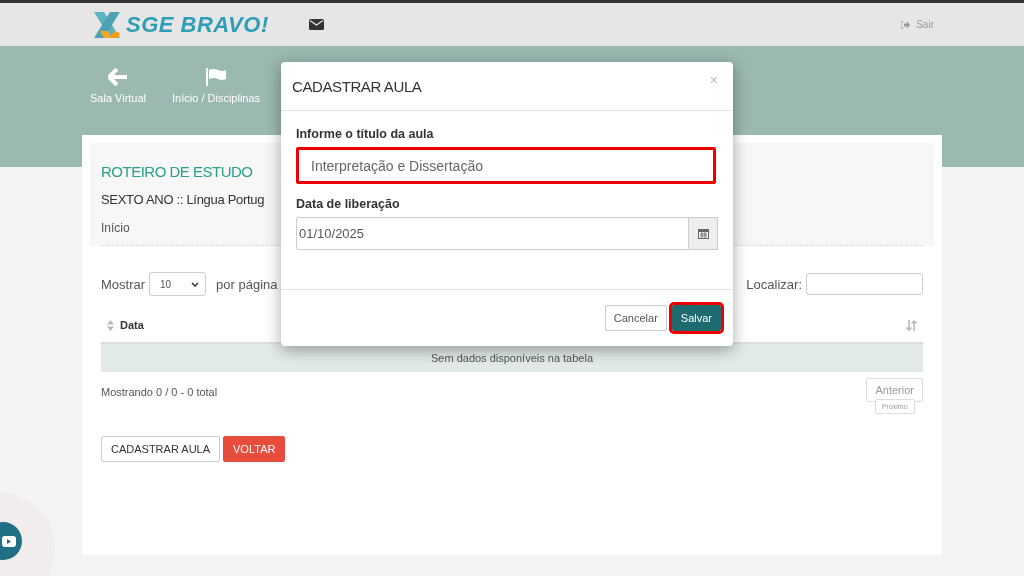 This screenshot has height=576, width=1024. What do you see at coordinates (906, 24) in the screenshot?
I see `logout-icon` at bounding box center [906, 24].